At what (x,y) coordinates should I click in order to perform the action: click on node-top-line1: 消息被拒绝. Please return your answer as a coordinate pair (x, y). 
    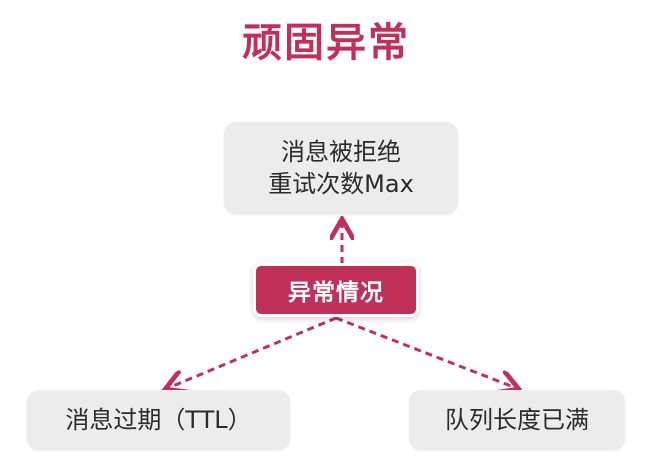
    Looking at the image, I should click on (341, 152).